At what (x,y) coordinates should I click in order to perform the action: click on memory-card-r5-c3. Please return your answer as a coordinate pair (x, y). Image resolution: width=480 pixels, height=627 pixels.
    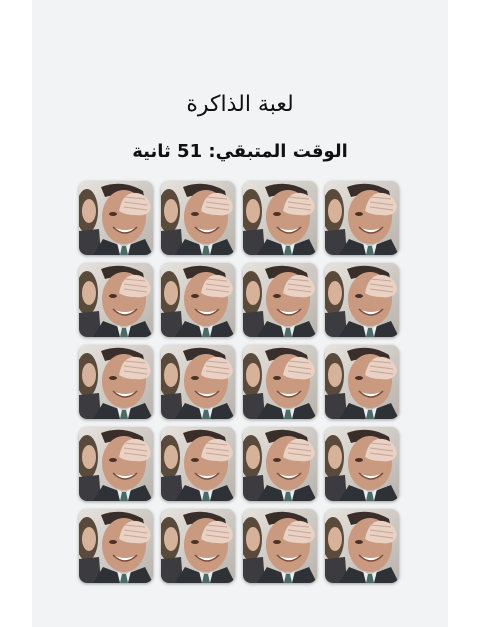
    Looking at the image, I should click on (280, 546).